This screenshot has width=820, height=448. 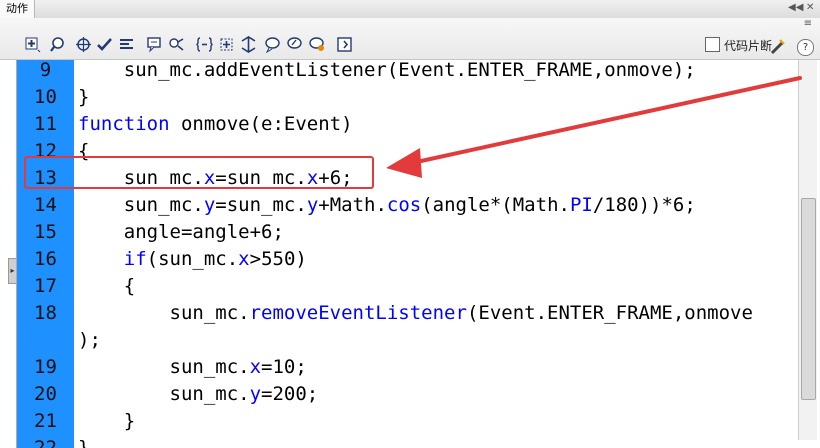 What do you see at coordinates (408, 367) in the screenshot?
I see `code-line: 19 sun_mc.x=10;` at bounding box center [408, 367].